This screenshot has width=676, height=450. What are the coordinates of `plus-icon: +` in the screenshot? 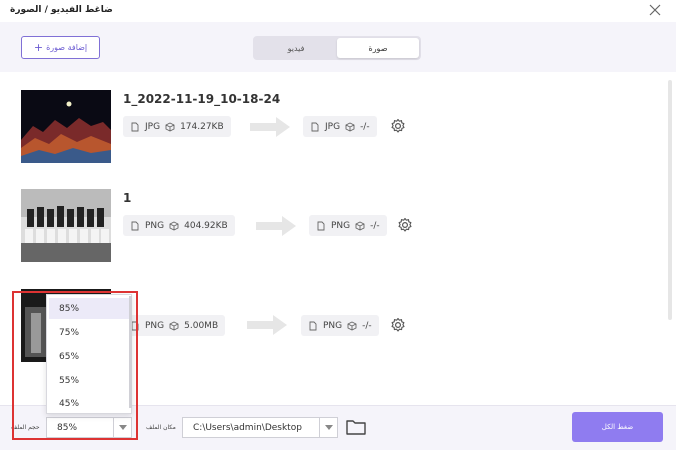 It's located at (38, 47).